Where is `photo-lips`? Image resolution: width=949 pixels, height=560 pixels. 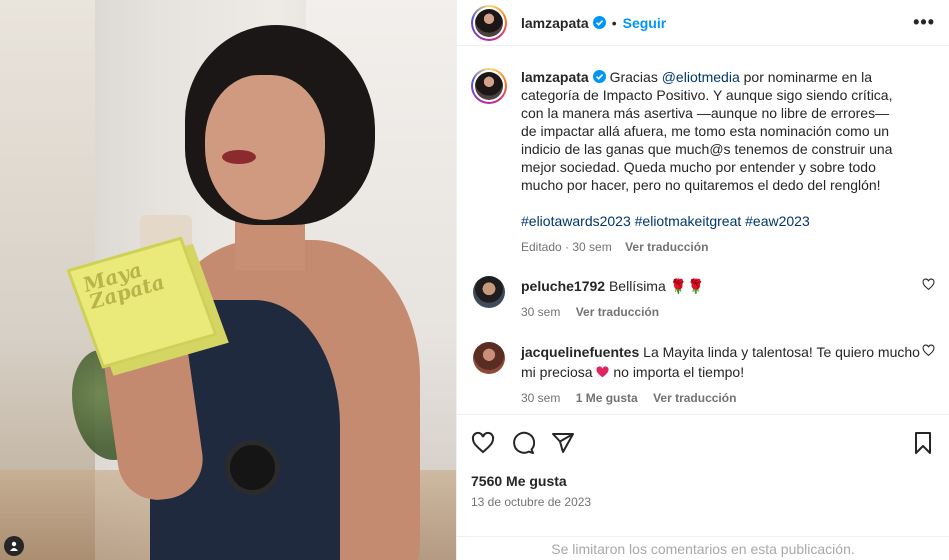 photo-lips is located at coordinates (239, 157).